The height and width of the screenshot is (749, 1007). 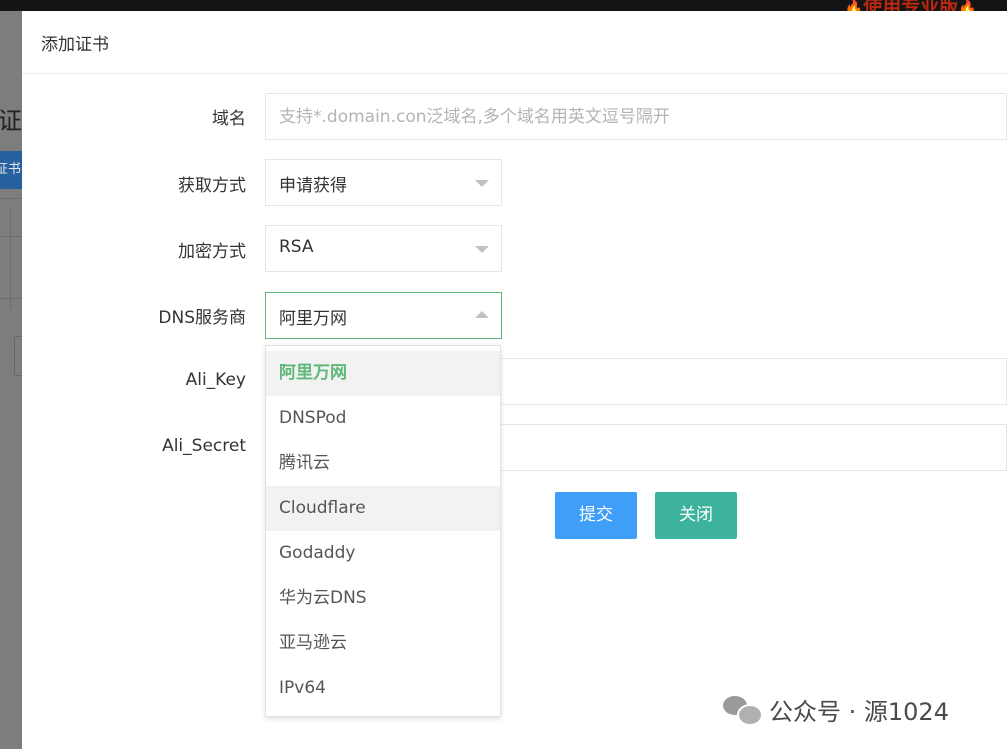 I want to click on modal-title: 添加证书, so click(x=75, y=45).